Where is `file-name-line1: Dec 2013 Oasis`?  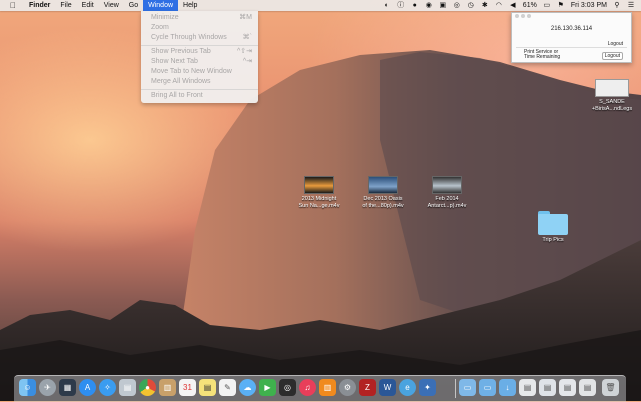
file-name-line1: Dec 2013 Oasis is located at coordinates (383, 199).